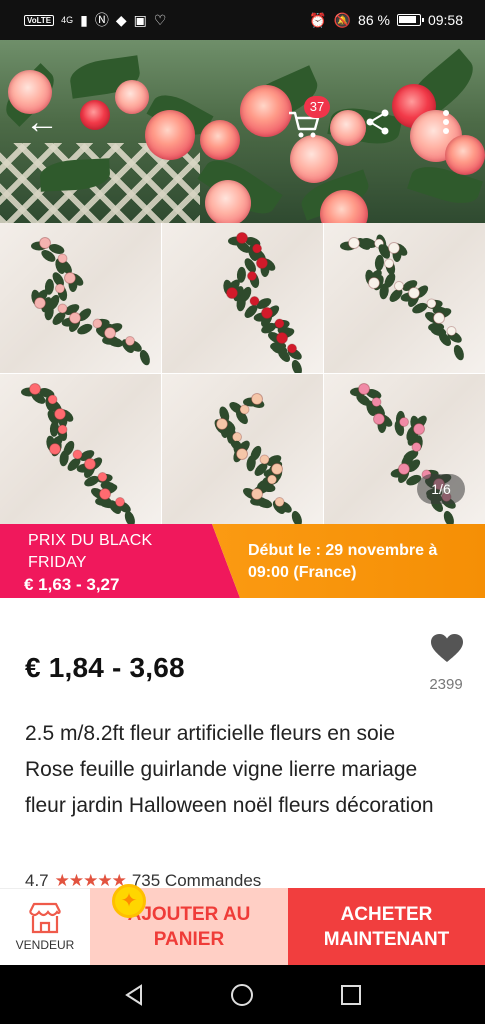  What do you see at coordinates (120, 561) in the screenshot?
I see `promo-price-panel: PRIX DU BLACK FRIDAY € 1,63 - 3,27` at bounding box center [120, 561].